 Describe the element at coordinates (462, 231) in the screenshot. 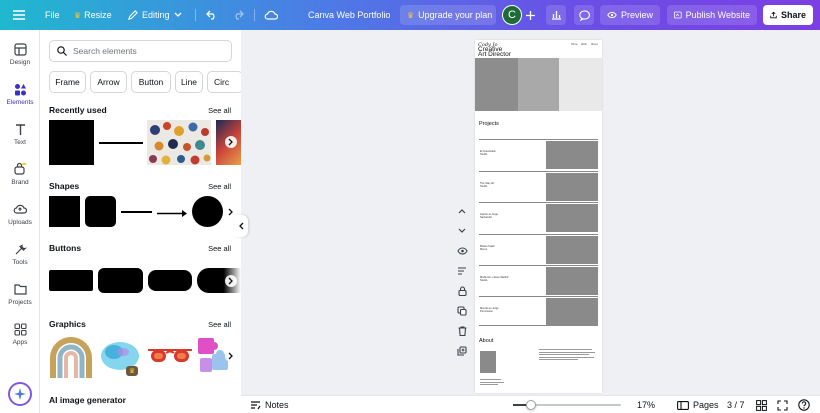

I see `move-page-down-button` at that location.